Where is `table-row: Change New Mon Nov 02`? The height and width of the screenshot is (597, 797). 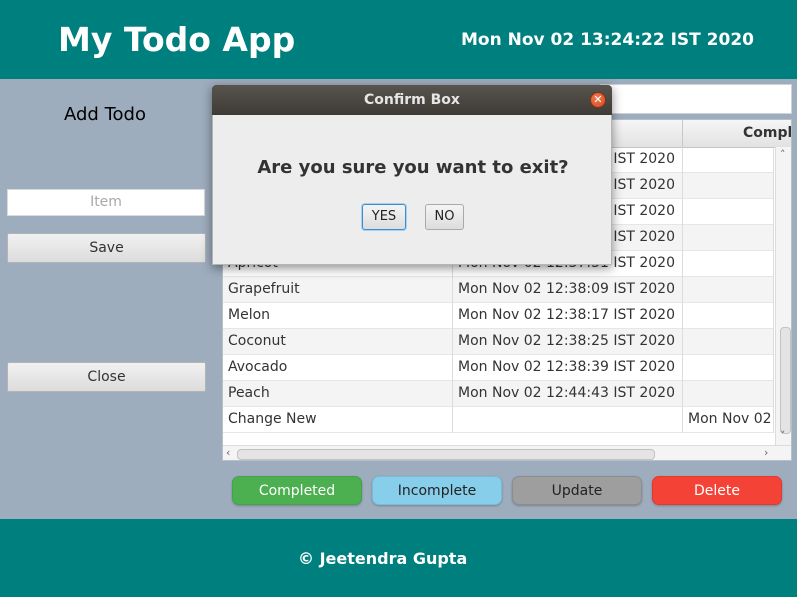 table-row: Change New Mon Nov 02 is located at coordinates (498, 420).